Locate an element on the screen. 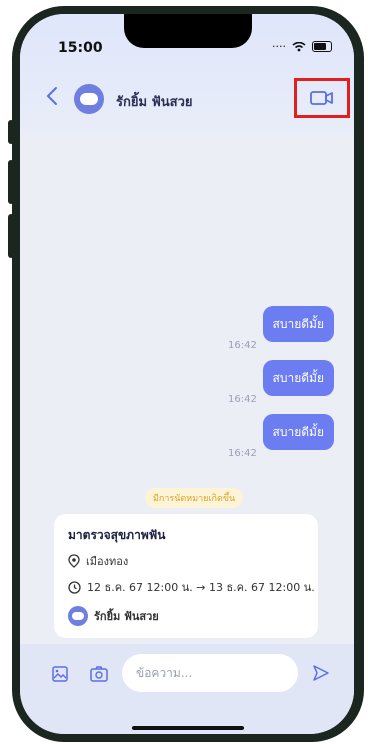 This screenshot has height=744, width=368. notch is located at coordinates (188, 31).